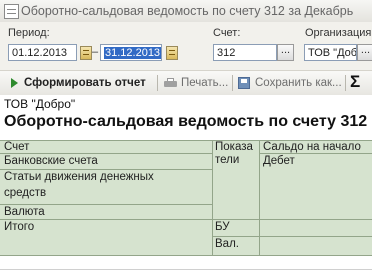  Describe the element at coordinates (40, 104) in the screenshot. I see `report-organization: ТОВ "Добро"` at that location.